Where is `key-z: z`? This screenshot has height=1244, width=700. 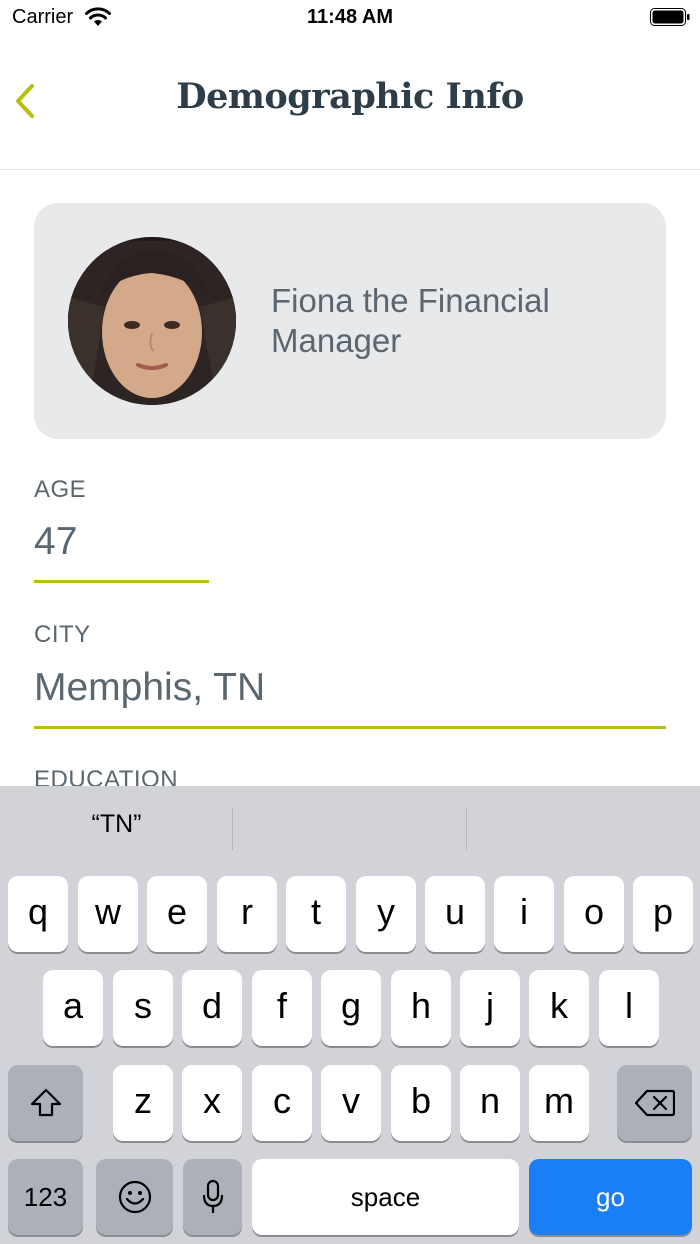 key-z: z is located at coordinates (143, 1103).